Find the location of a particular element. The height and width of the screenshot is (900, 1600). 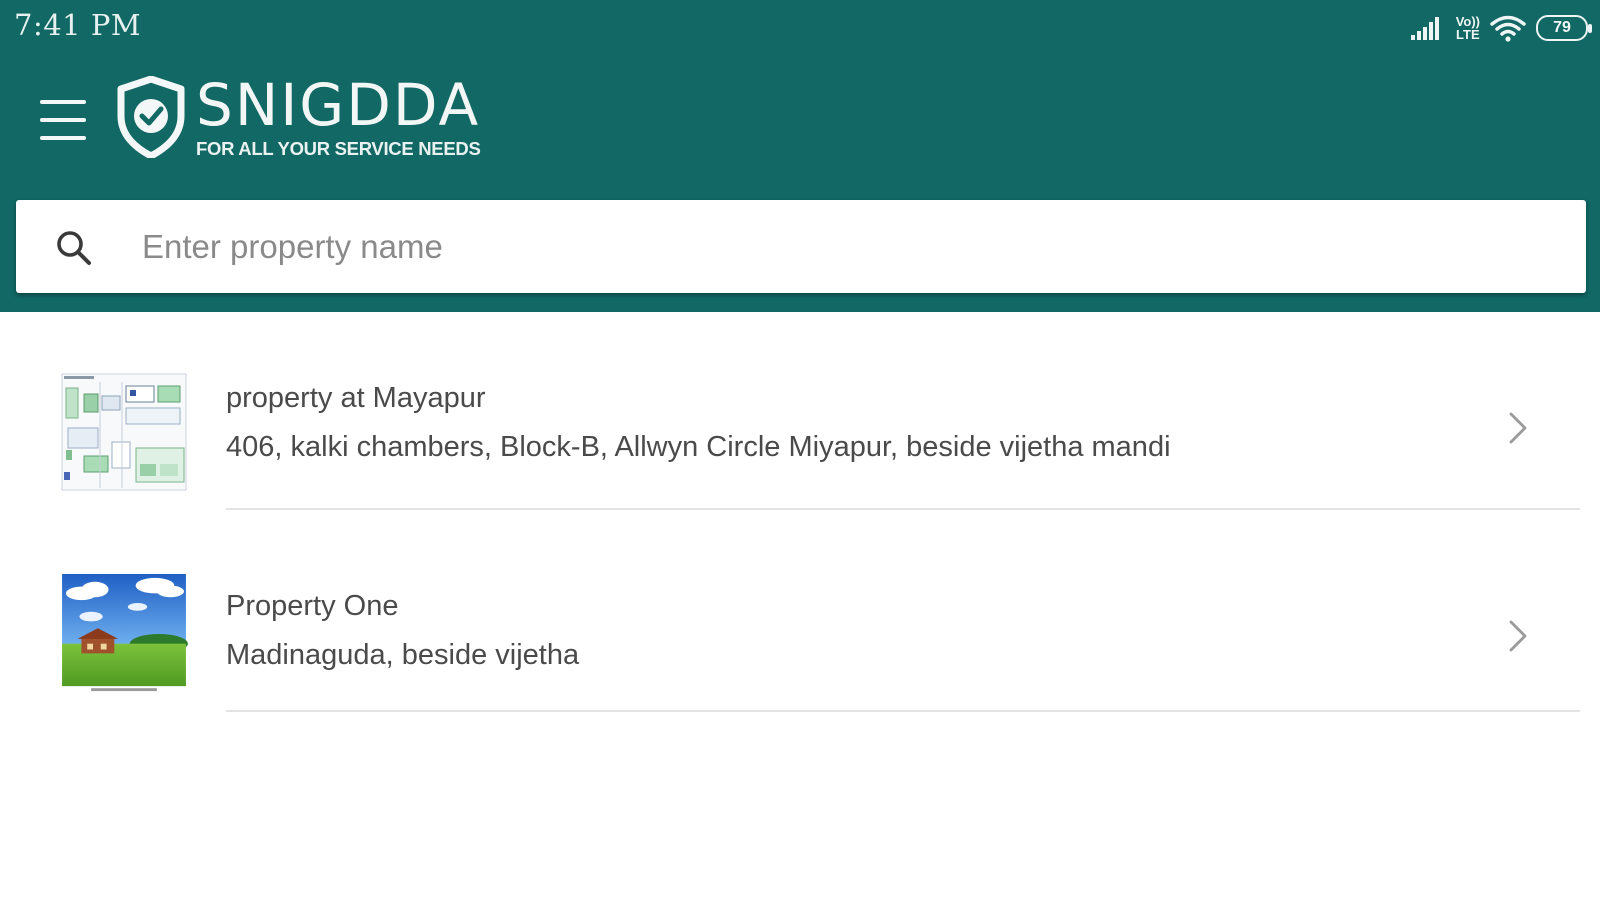

property-title: property at Mayapur is located at coordinates (356, 398).